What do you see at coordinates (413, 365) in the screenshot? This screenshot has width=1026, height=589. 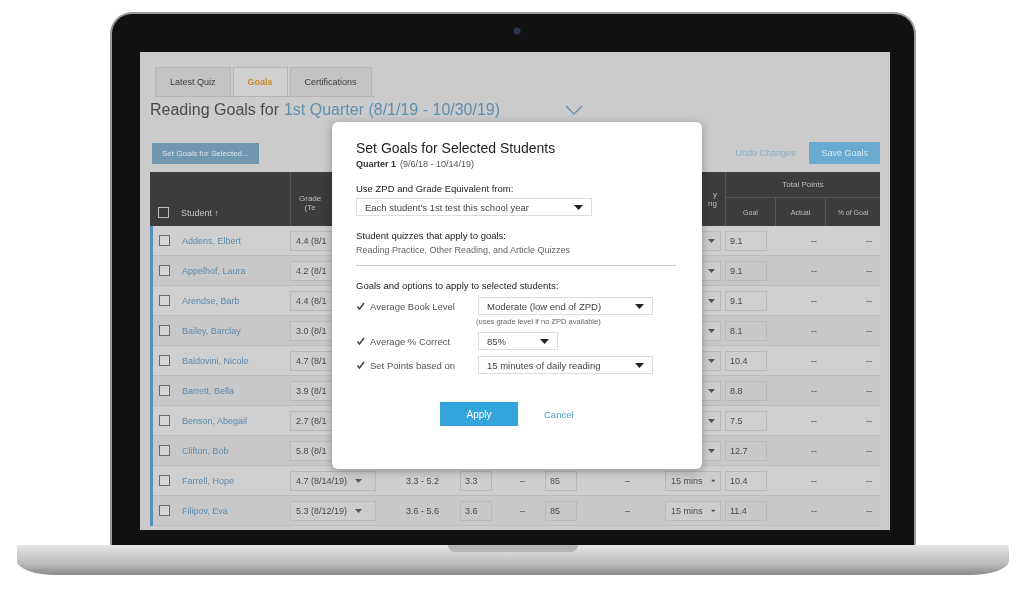 I see `option-label: Set Points based on` at bounding box center [413, 365].